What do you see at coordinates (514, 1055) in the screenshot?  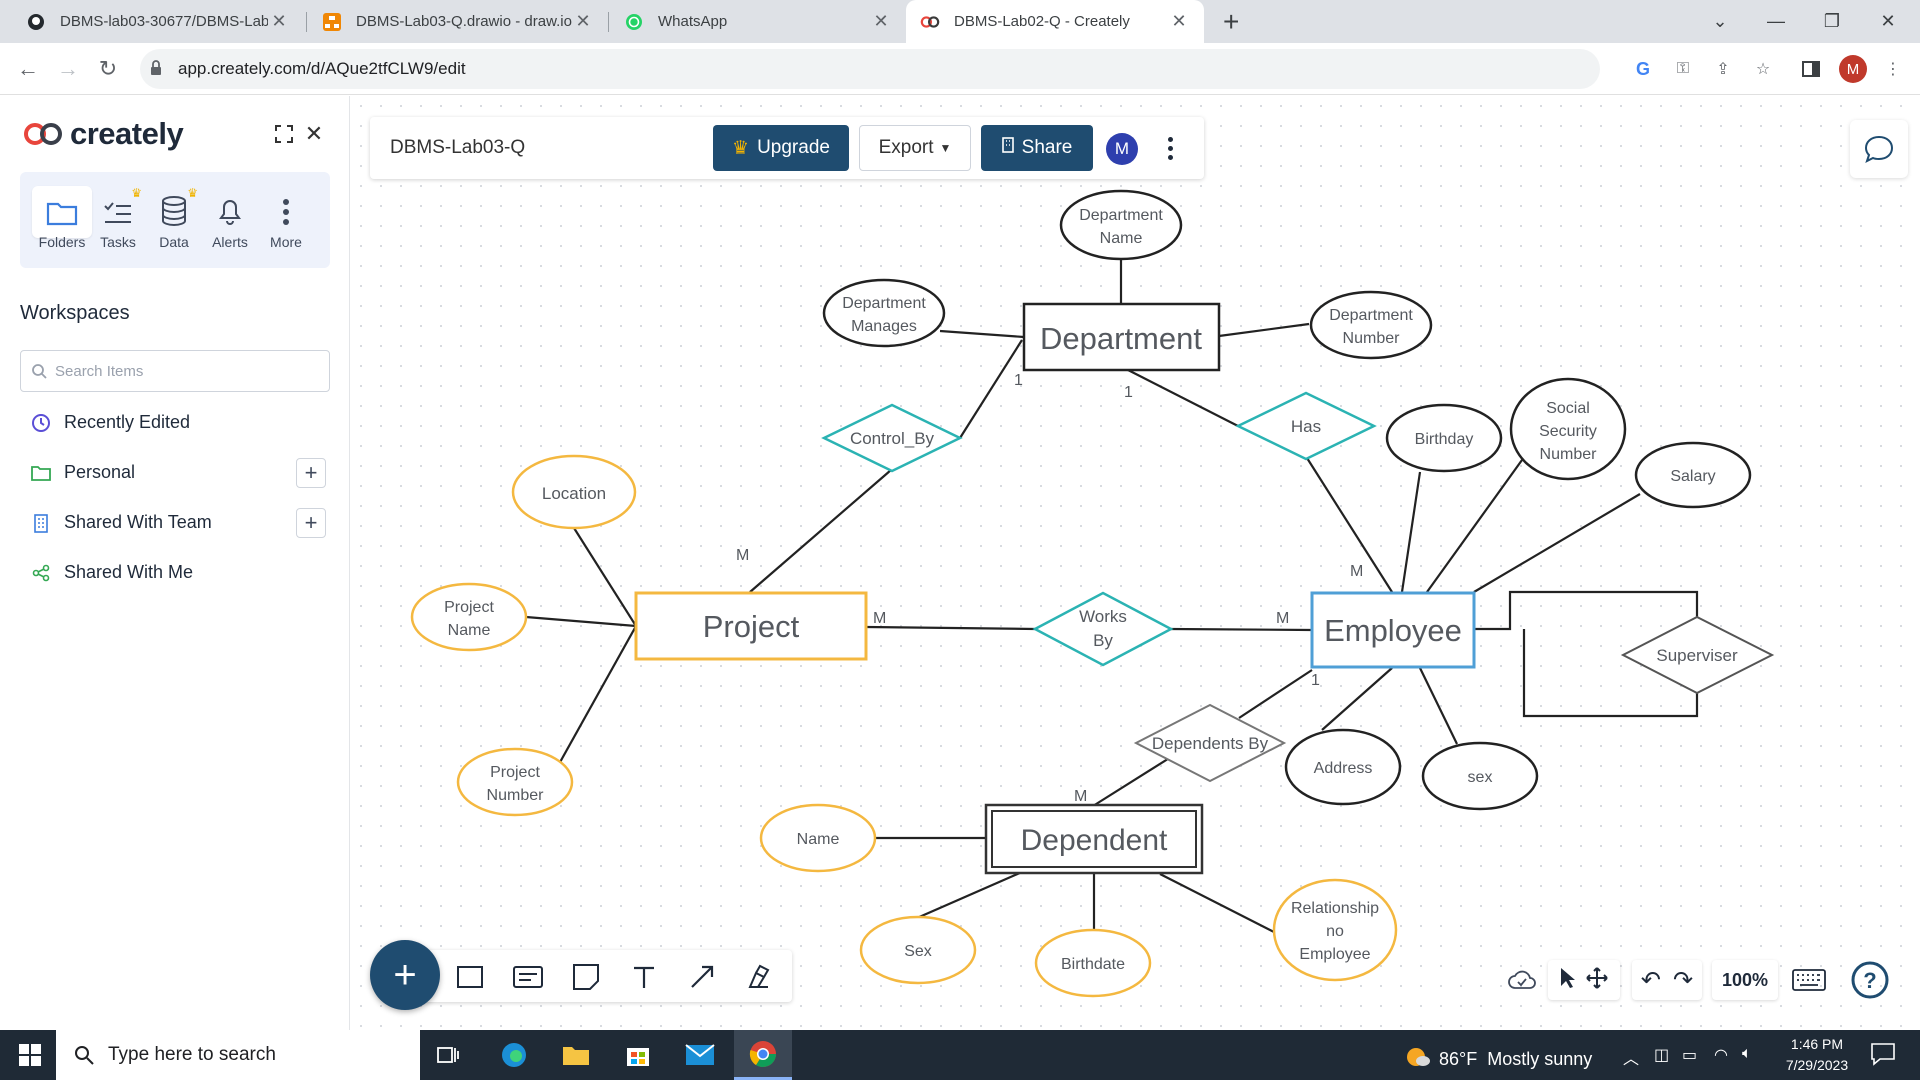 I see `edge-icon` at bounding box center [514, 1055].